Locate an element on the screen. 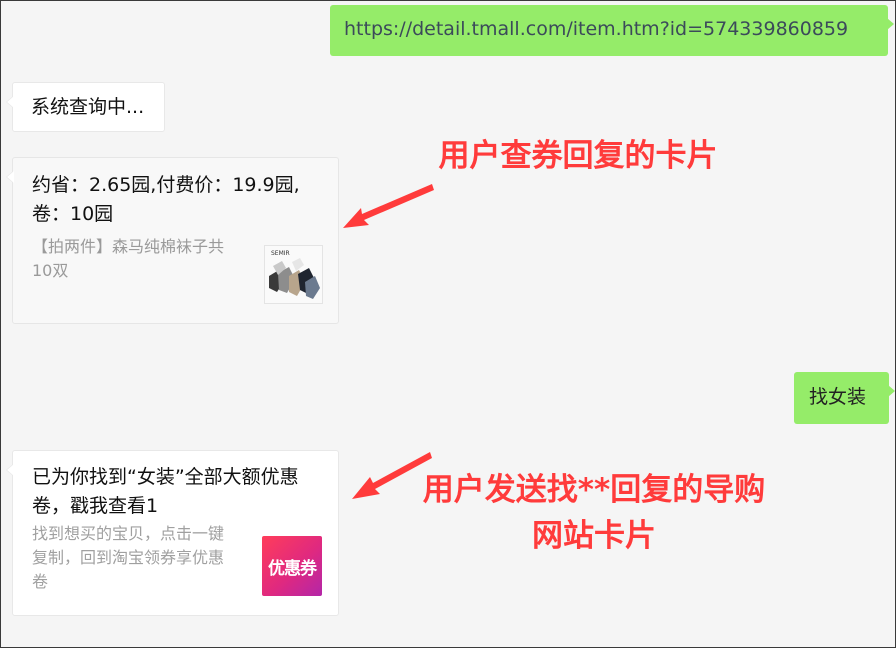  annotation-arrows is located at coordinates (388, 341).